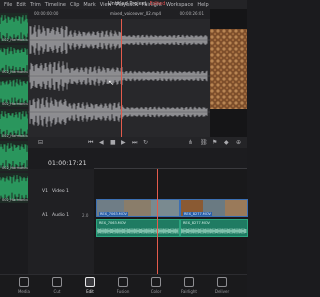  What do you see at coordinates (57, 291) in the screenshot?
I see `page-label-cut: Cut` at bounding box center [57, 291].